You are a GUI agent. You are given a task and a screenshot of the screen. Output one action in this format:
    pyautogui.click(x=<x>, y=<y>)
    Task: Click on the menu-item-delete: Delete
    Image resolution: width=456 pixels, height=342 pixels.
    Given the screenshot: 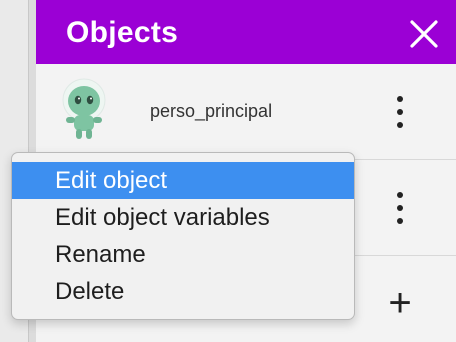 What is the action you would take?
    pyautogui.click(x=183, y=291)
    